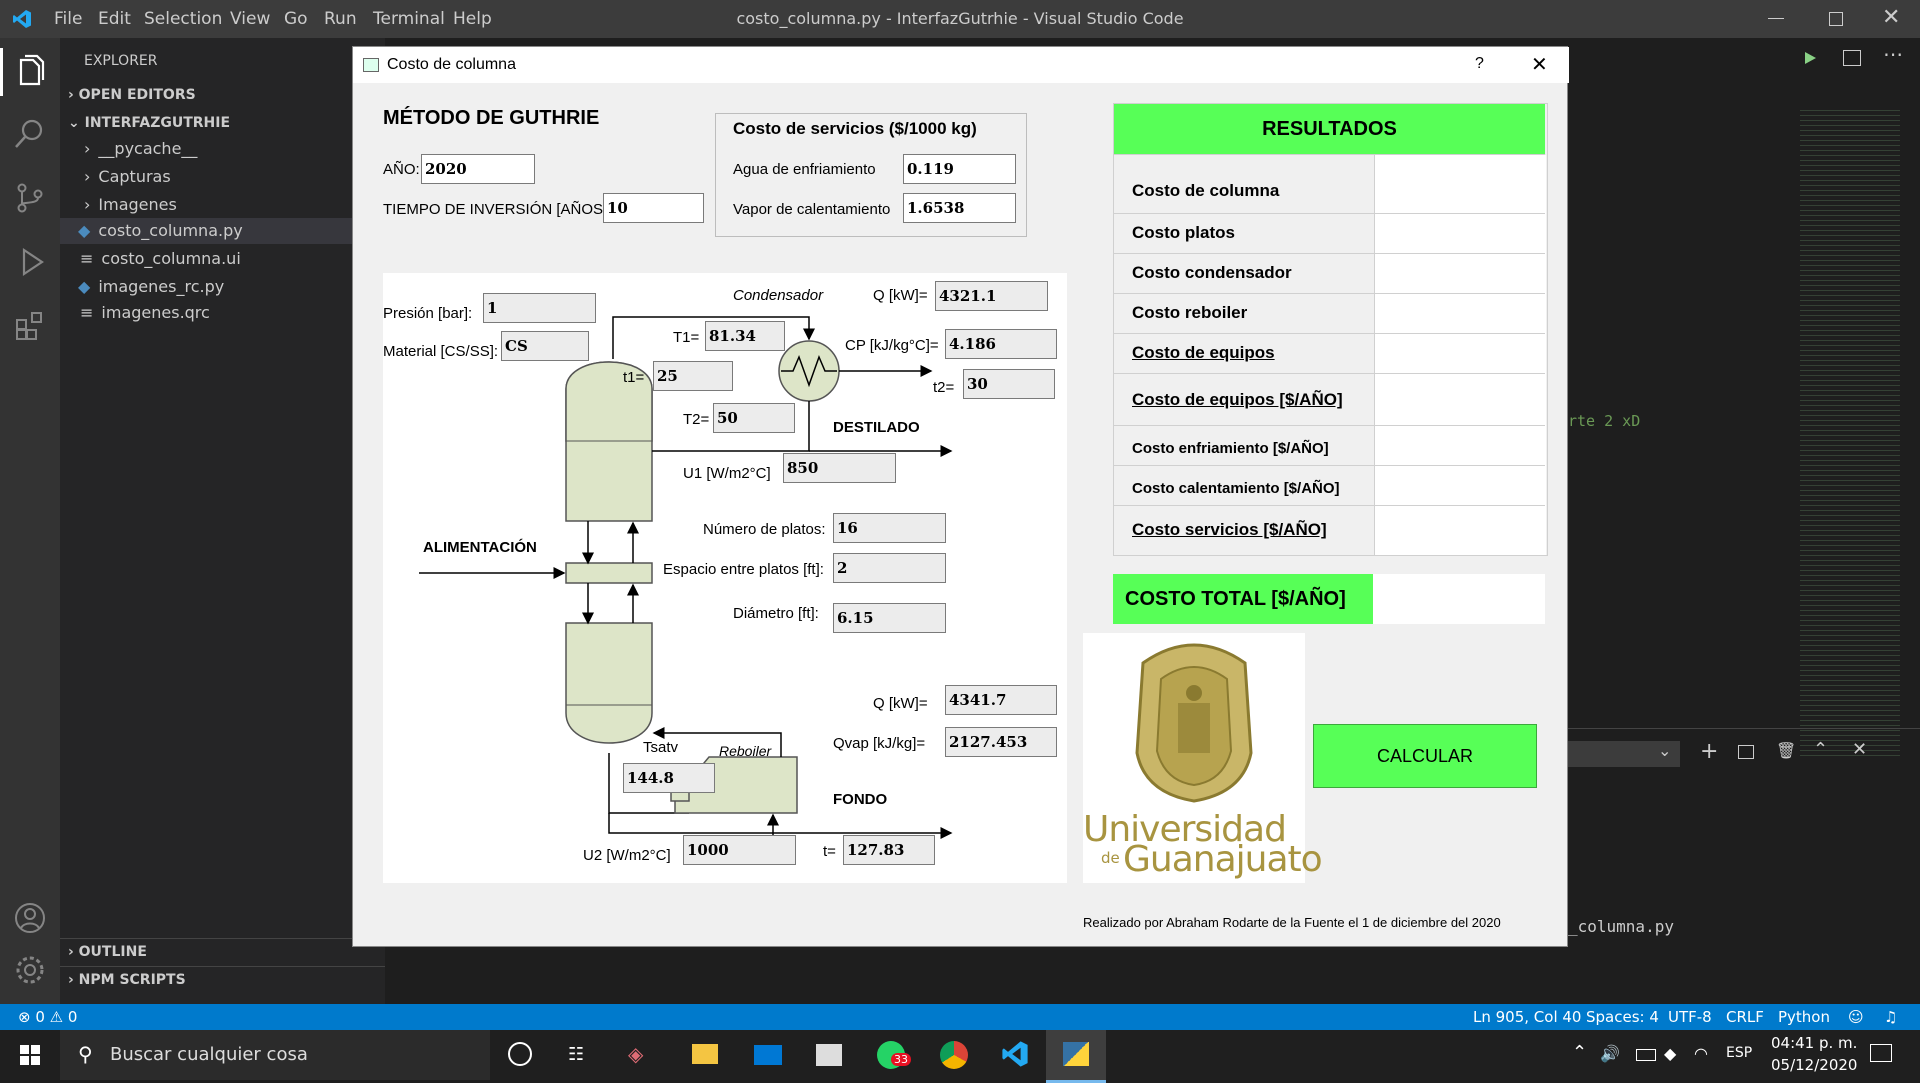  Describe the element at coordinates (1893, 54) in the screenshot. I see `more-actions-icon: ⋯` at that location.